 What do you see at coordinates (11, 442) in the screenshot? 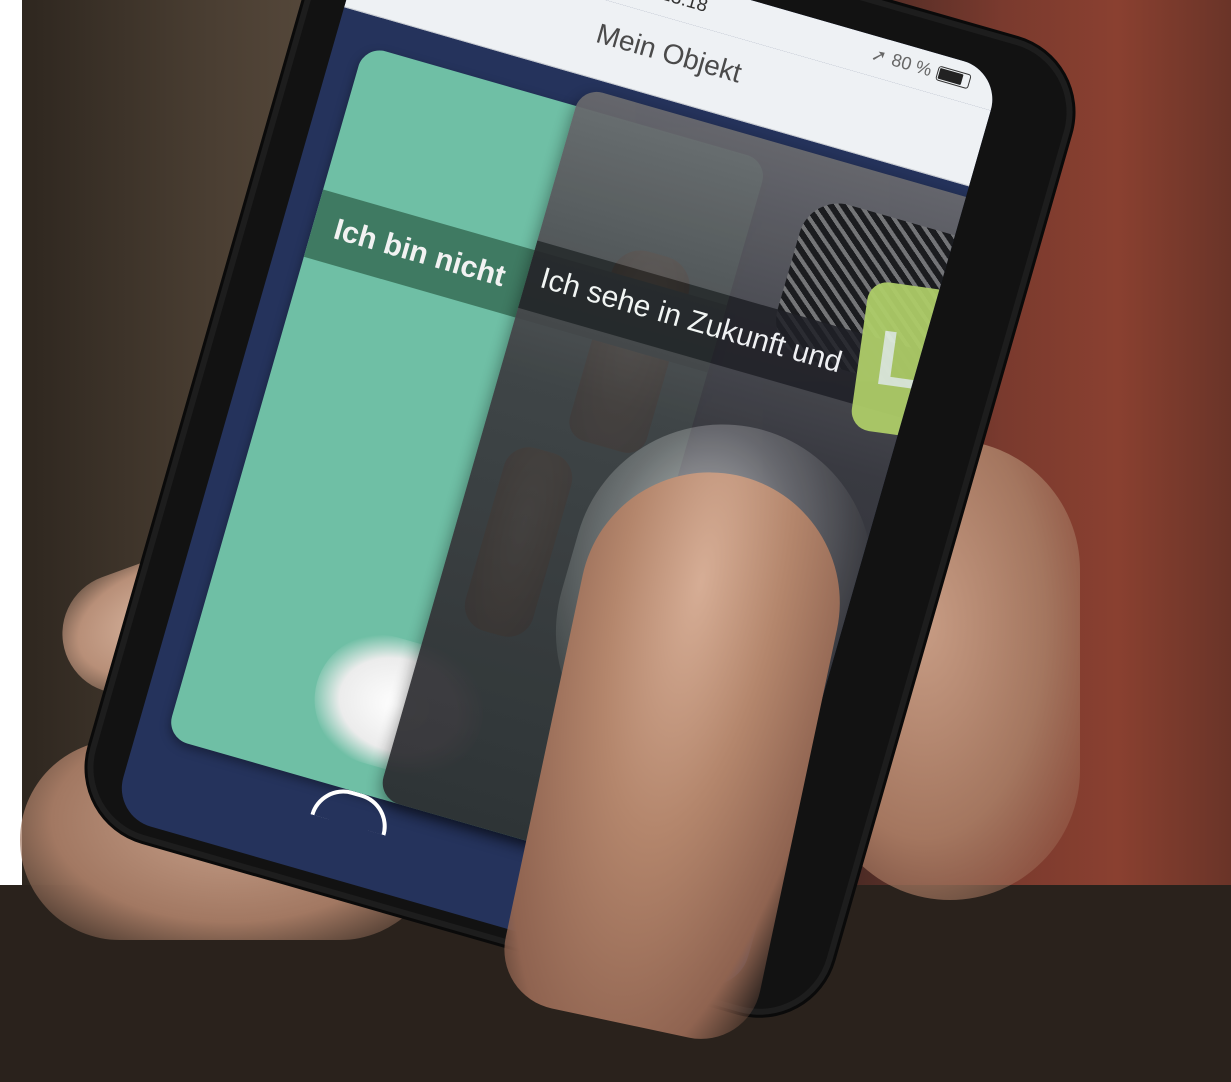
I see `left-edge` at bounding box center [11, 442].